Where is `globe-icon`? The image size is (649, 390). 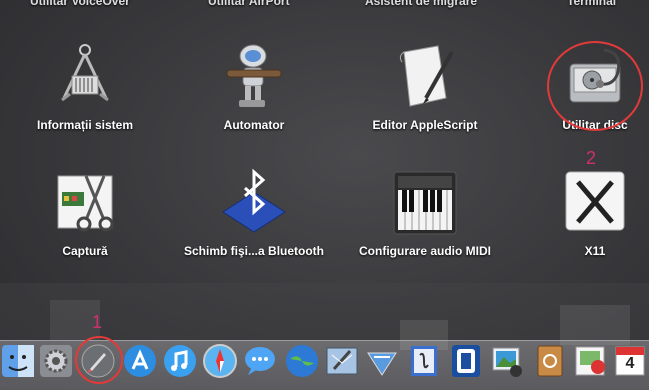 globe-icon is located at coordinates (302, 361).